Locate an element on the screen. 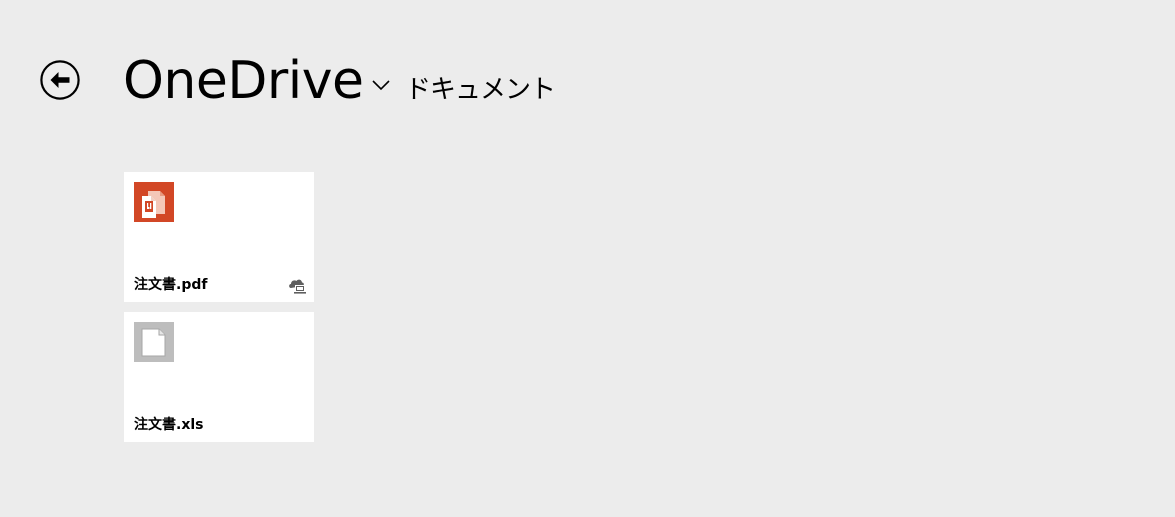 The height and width of the screenshot is (517, 1175). breadcrumb-location: ドキュメント is located at coordinates (480, 90).